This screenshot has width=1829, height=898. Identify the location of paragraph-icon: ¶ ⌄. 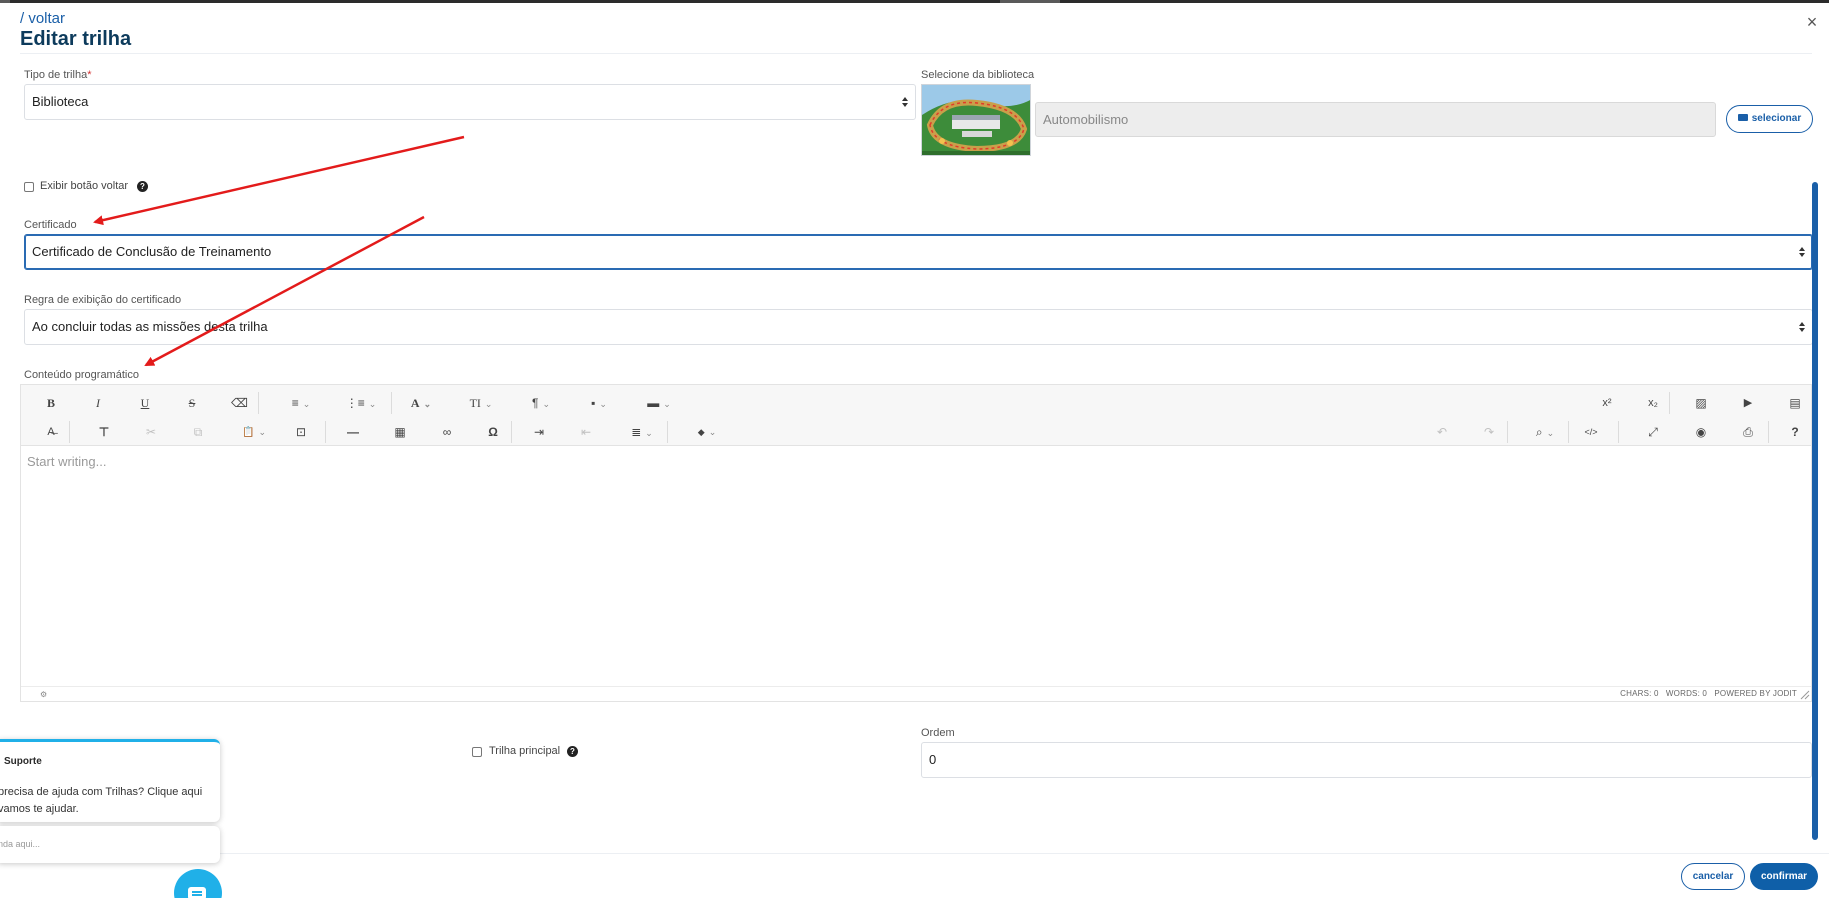
(541, 403).